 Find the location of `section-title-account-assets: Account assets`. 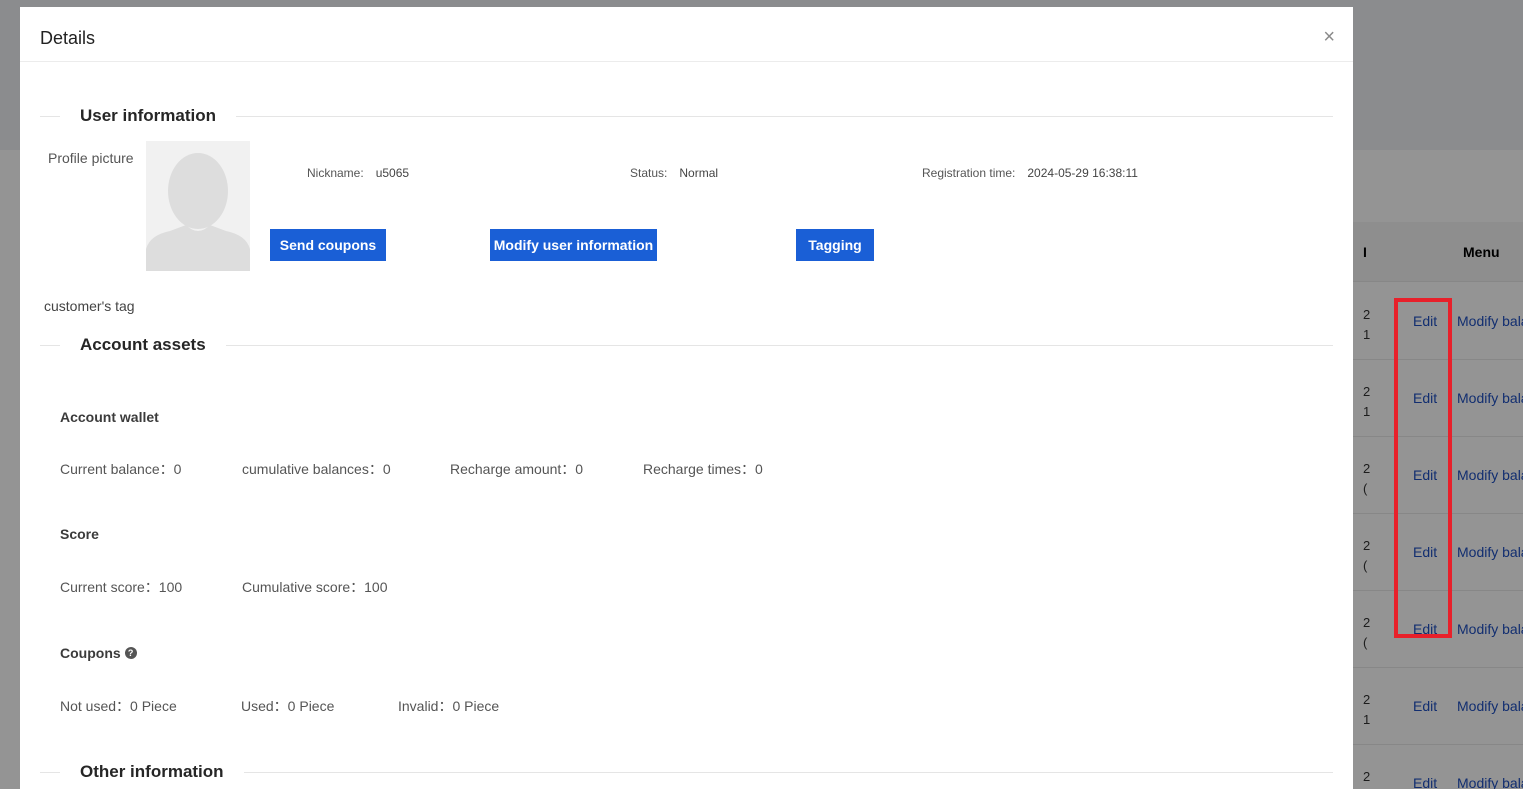

section-title-account-assets: Account assets is located at coordinates (143, 345).